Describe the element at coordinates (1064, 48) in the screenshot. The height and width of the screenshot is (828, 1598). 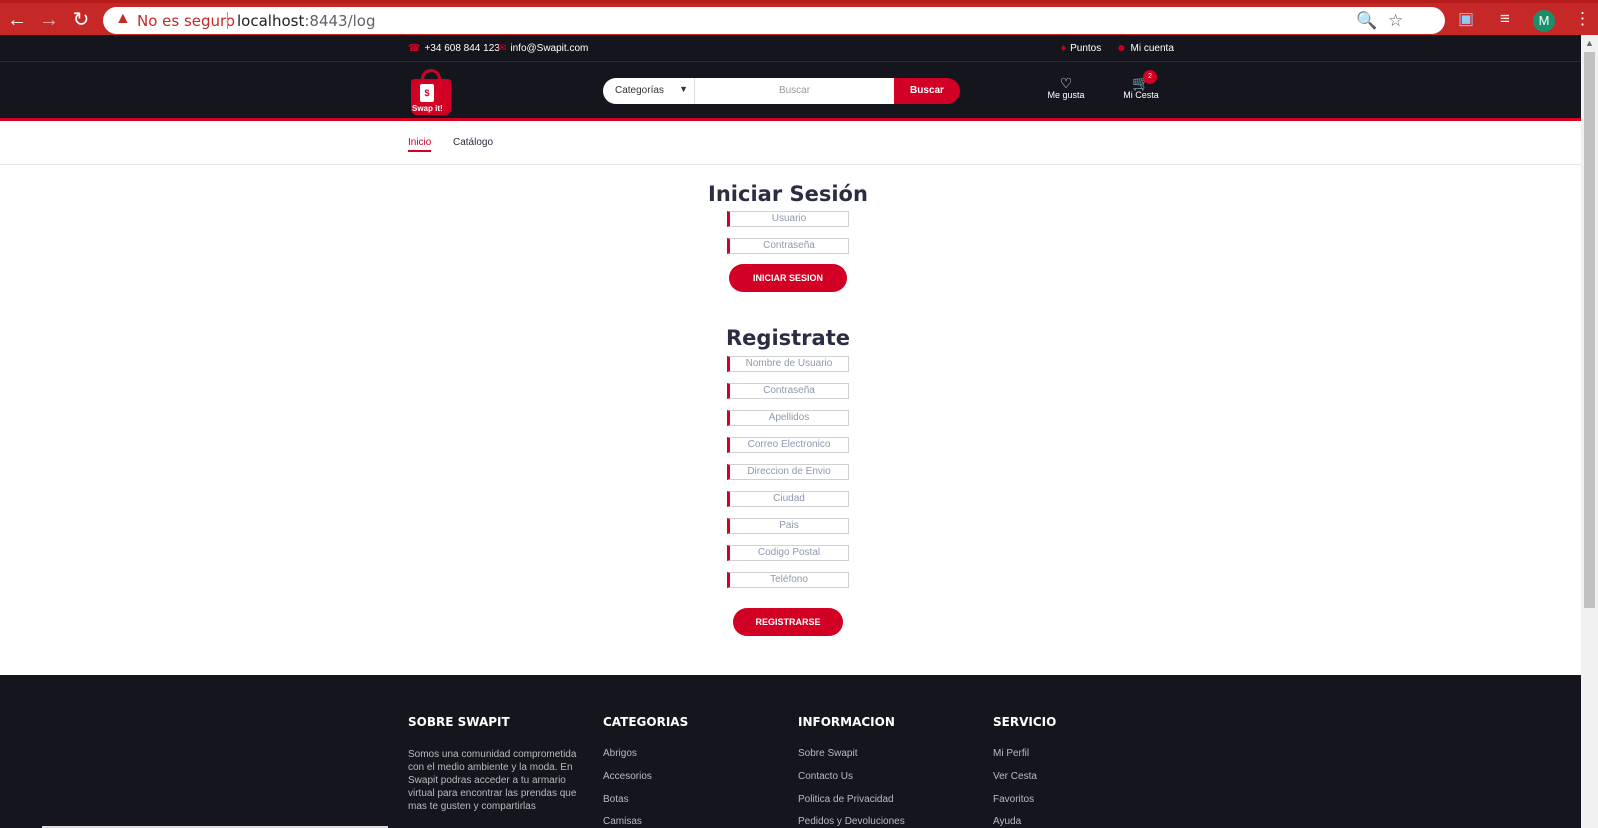
I see `points-icon: ♦` at that location.